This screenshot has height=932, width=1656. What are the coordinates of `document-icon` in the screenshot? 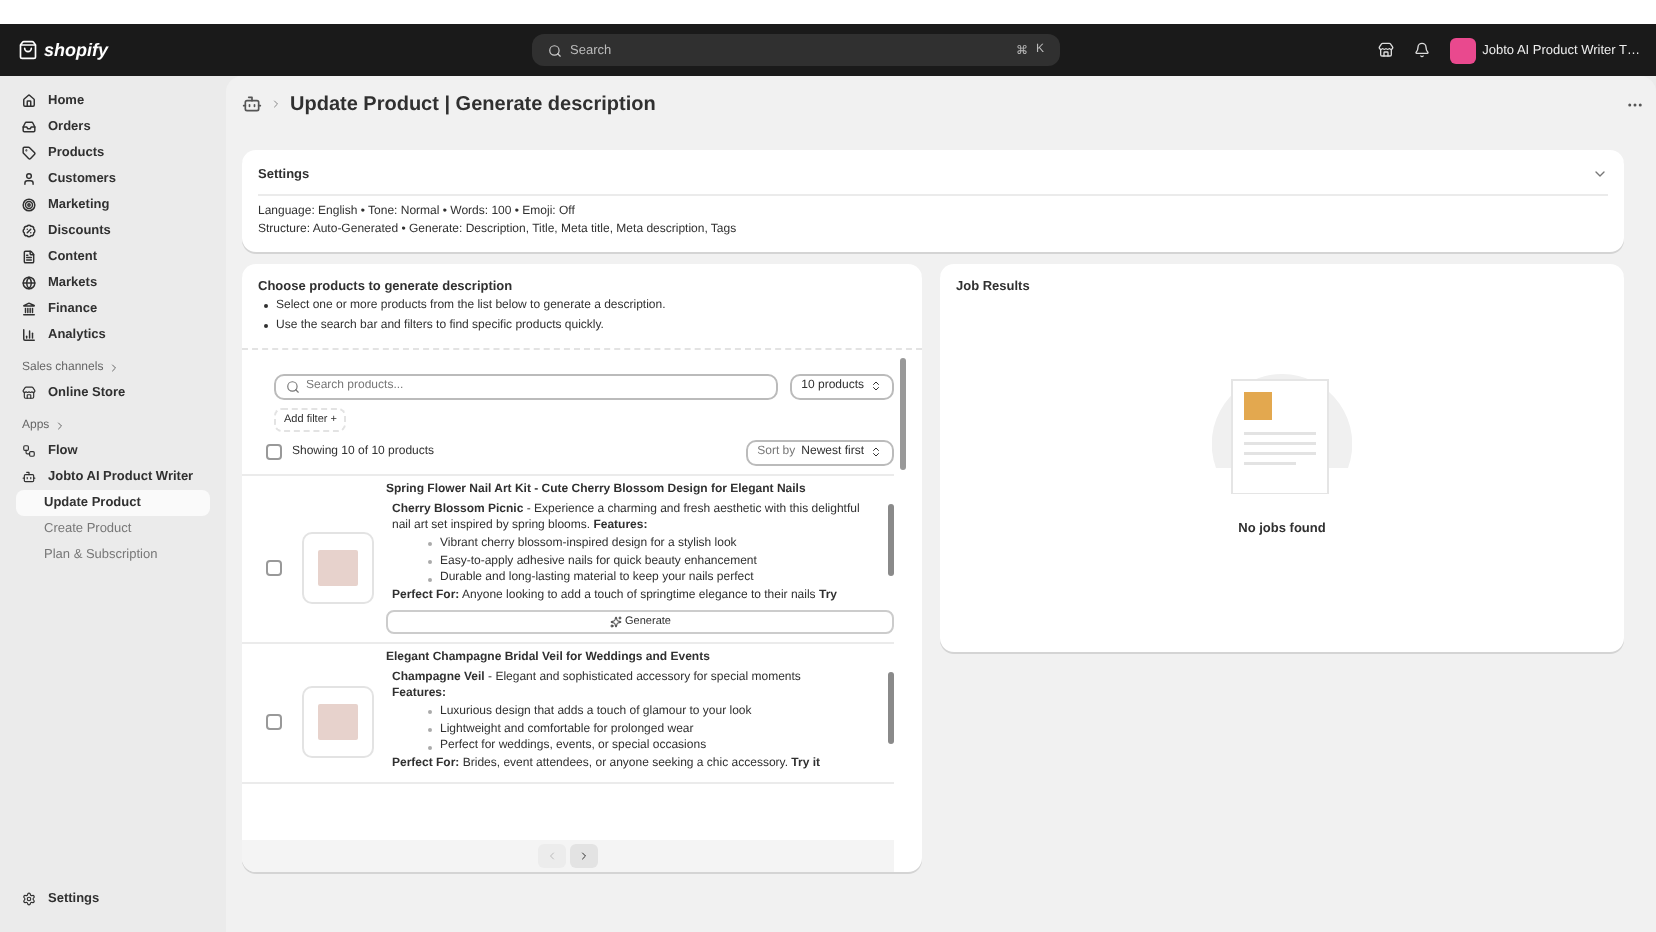 It's located at (29, 257).